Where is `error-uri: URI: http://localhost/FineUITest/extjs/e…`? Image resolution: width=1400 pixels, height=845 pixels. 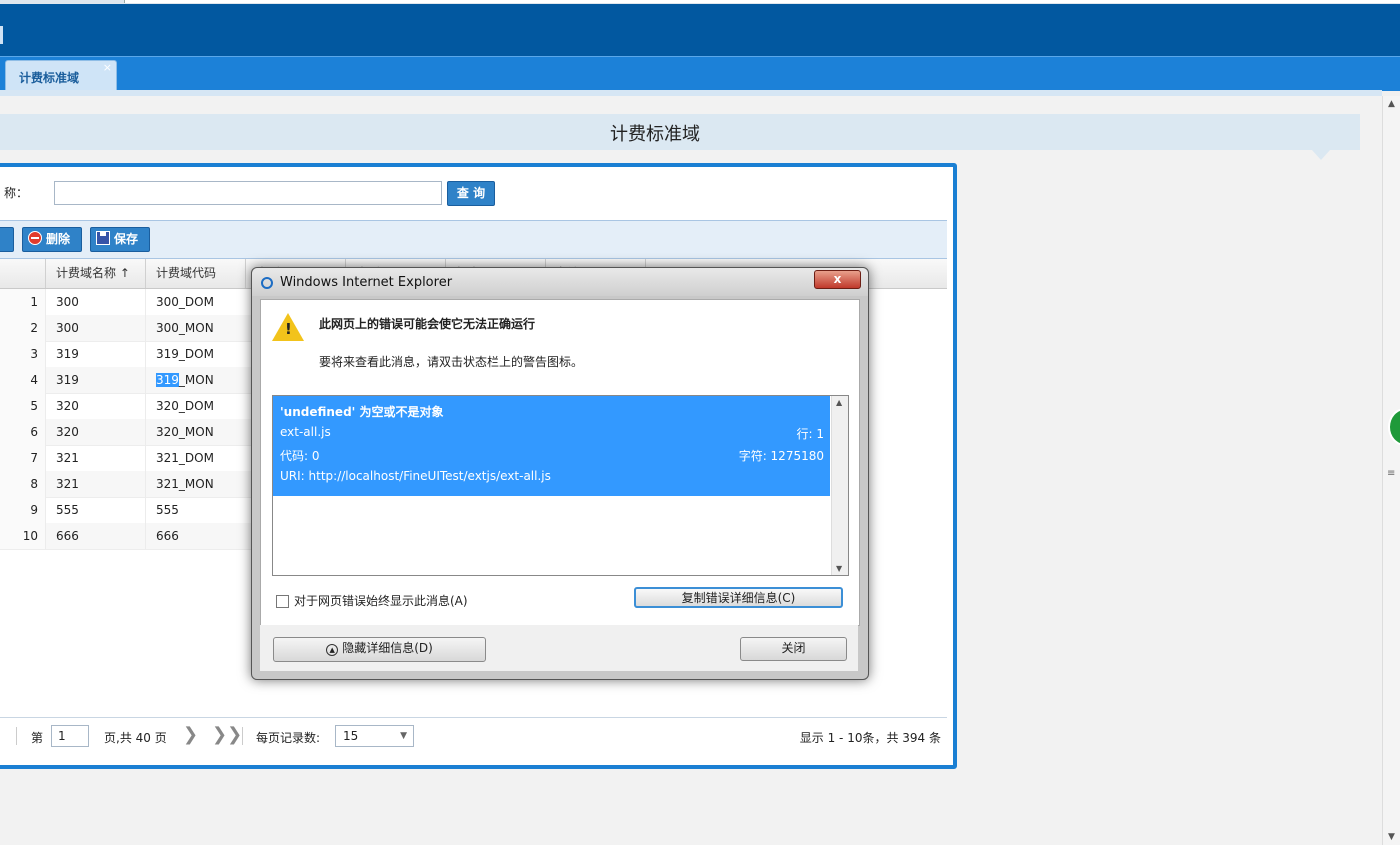
error-uri: URI: http://localhost/FineUITest/extjs/e… is located at coordinates (415, 476).